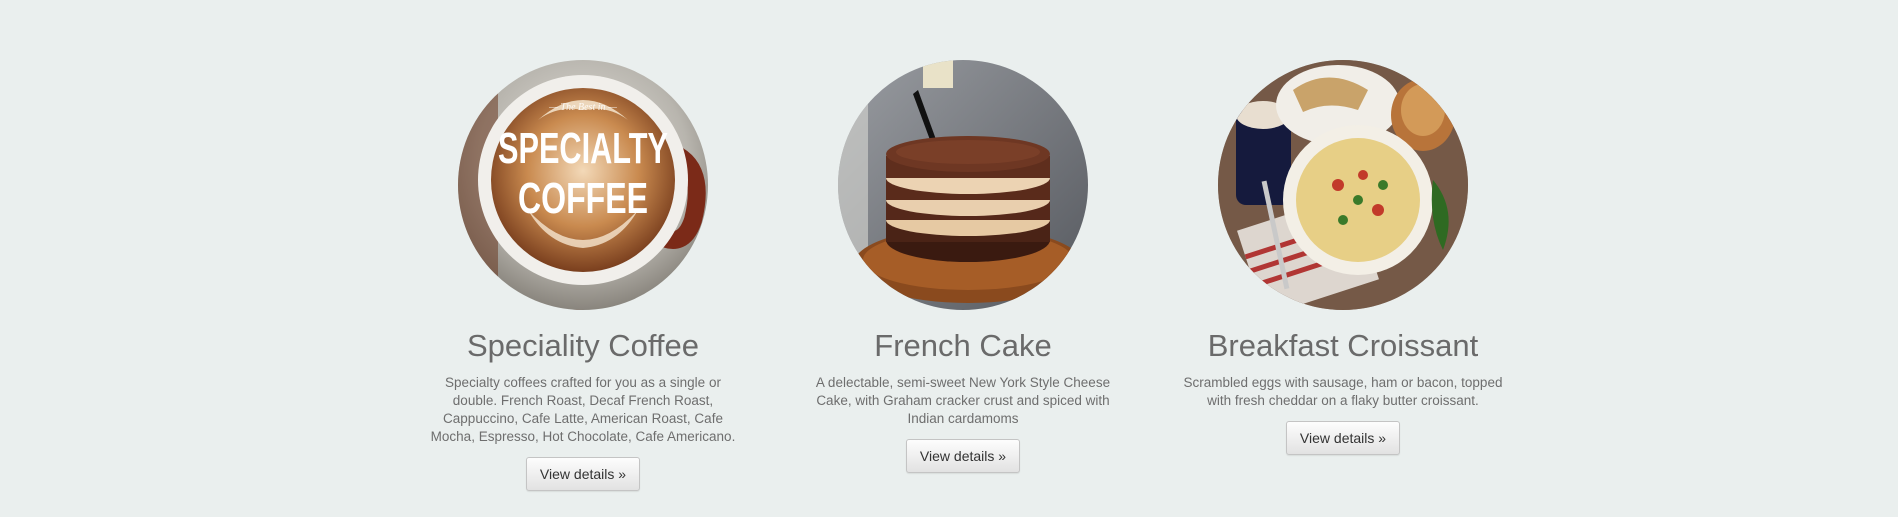  I want to click on coffee-cup-image: — The Best in — SPECIALTY COFFEE, so click(583, 185).